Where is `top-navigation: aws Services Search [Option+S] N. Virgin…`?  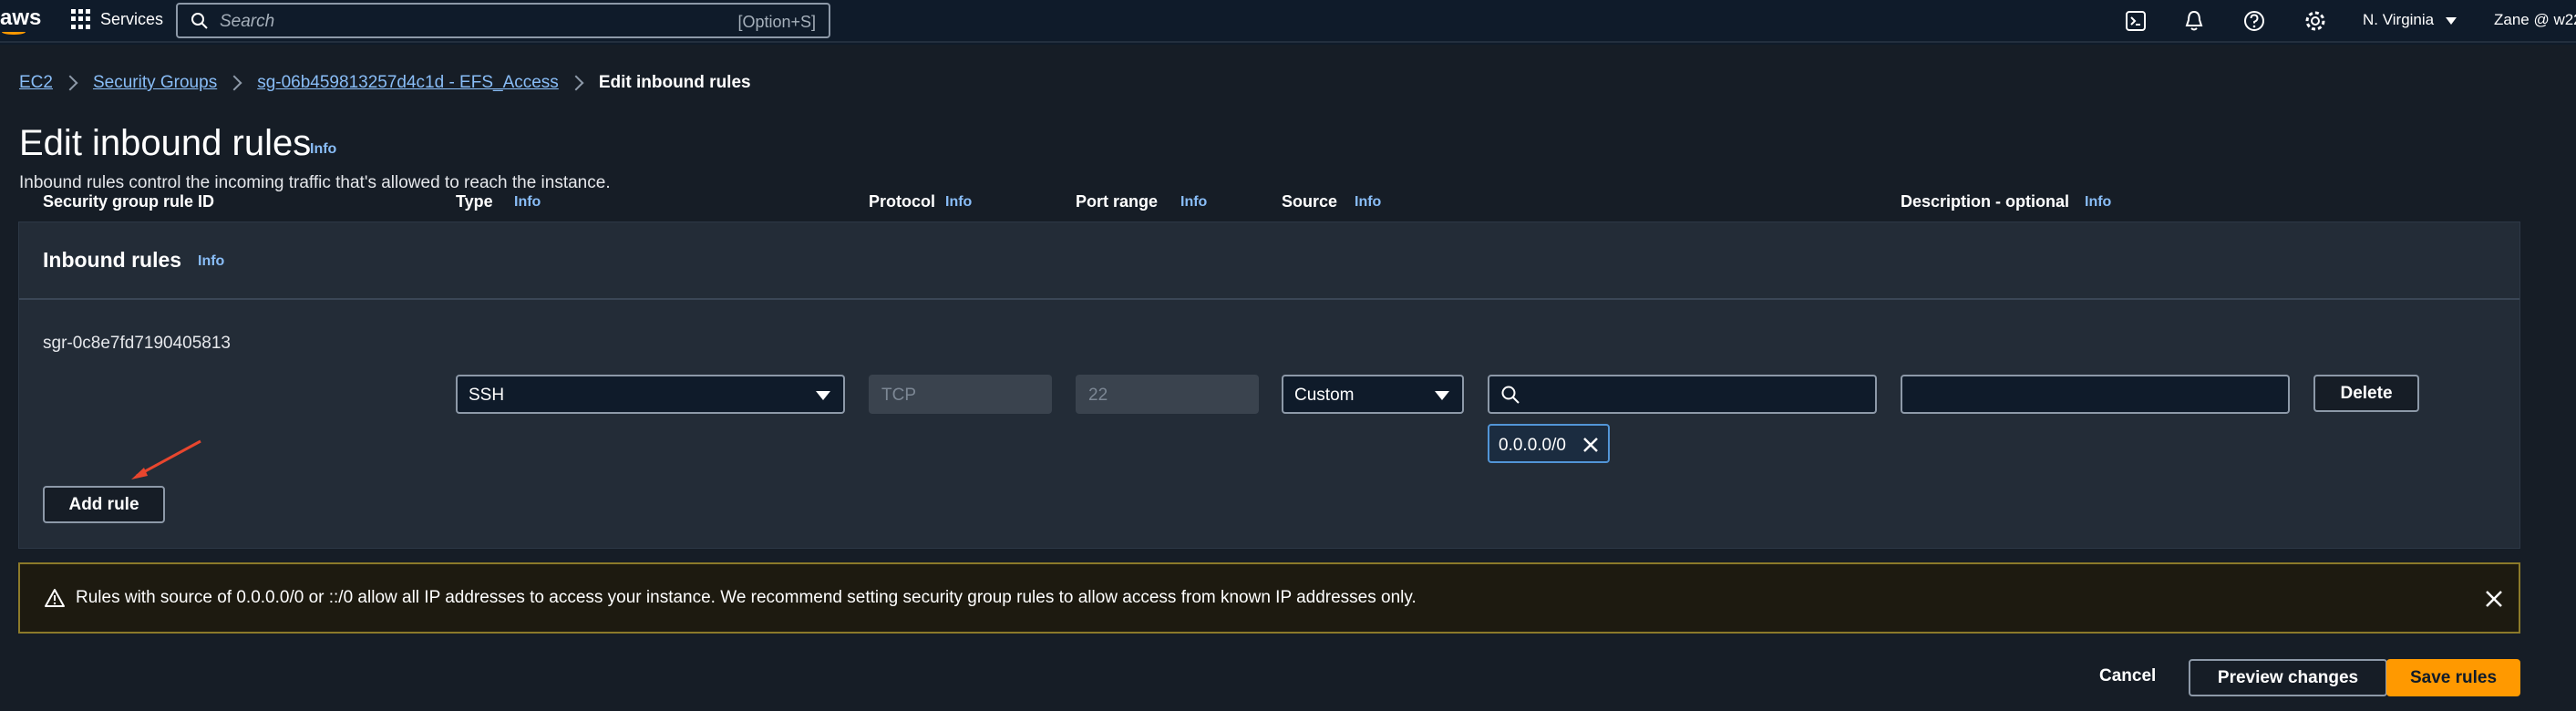 top-navigation: aws Services Search [Option+S] N. Virgin… is located at coordinates (1288, 21).